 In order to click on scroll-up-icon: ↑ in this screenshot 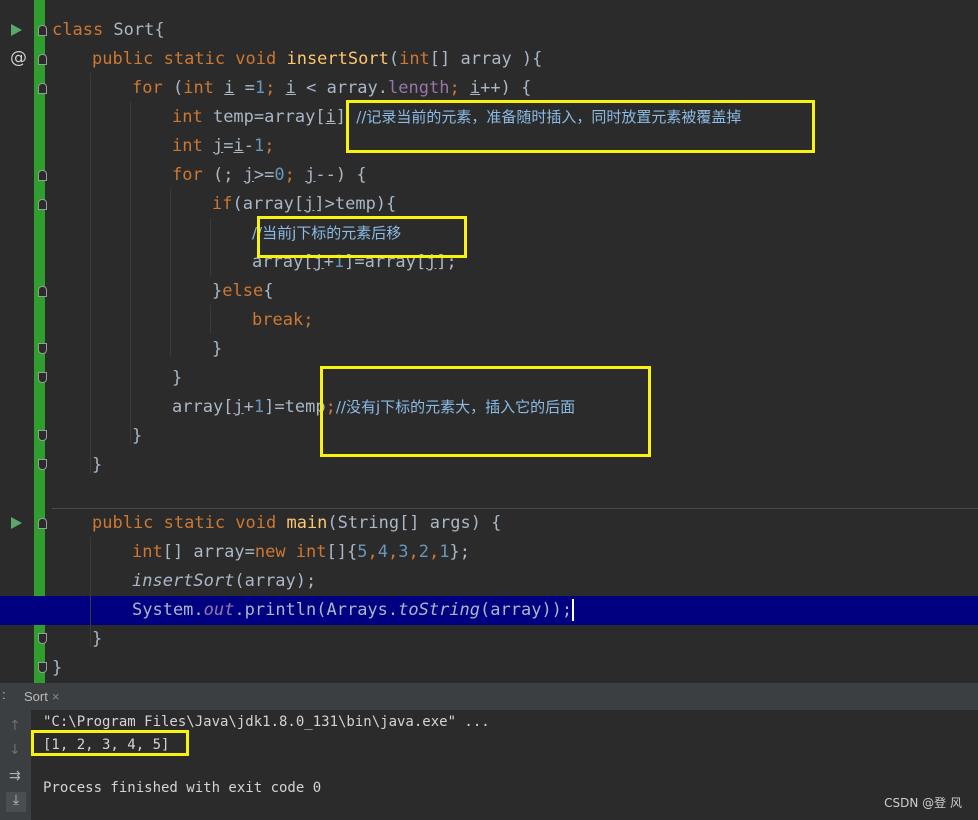, I will do `click(15, 726)`.